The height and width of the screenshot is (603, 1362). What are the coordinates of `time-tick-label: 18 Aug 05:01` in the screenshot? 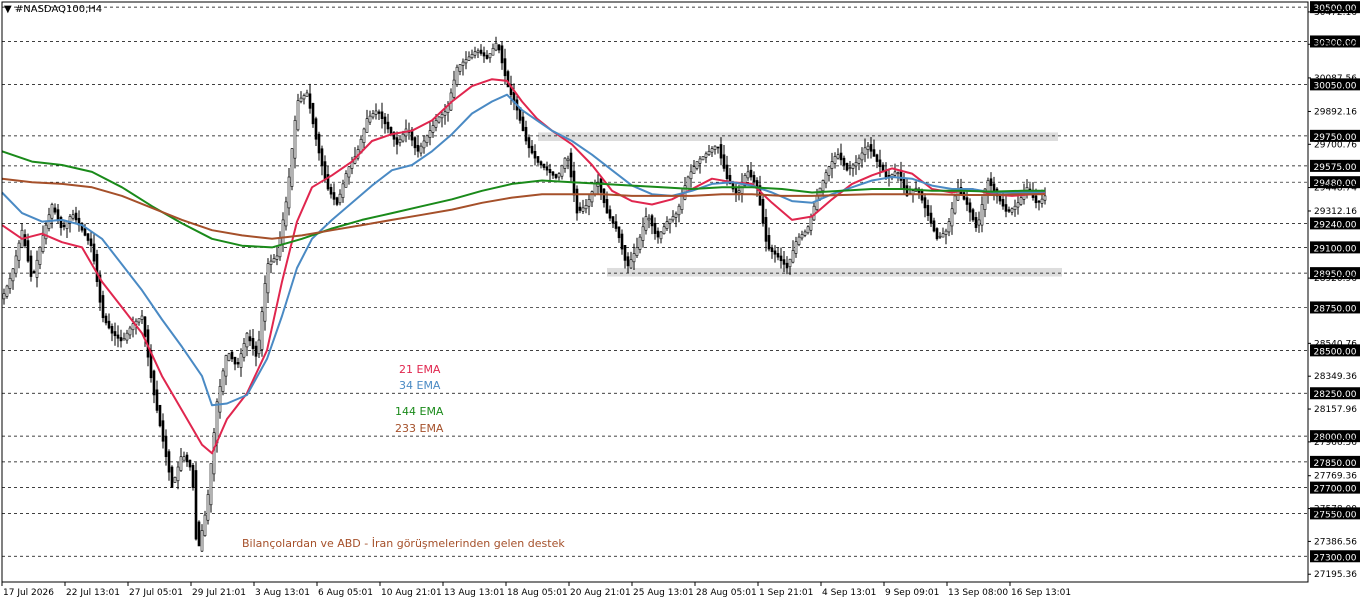 It's located at (537, 593).